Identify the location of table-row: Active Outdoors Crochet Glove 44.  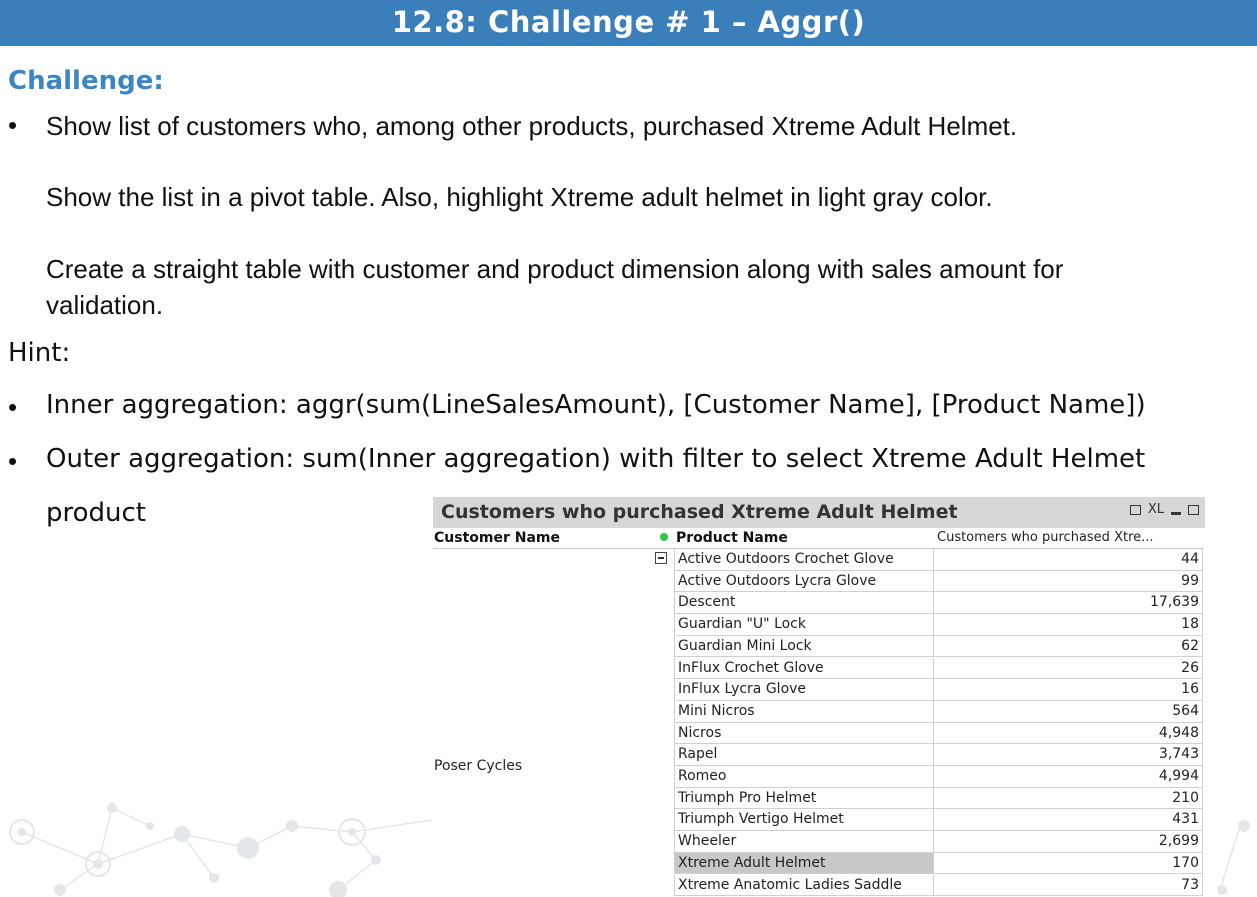
(938, 560).